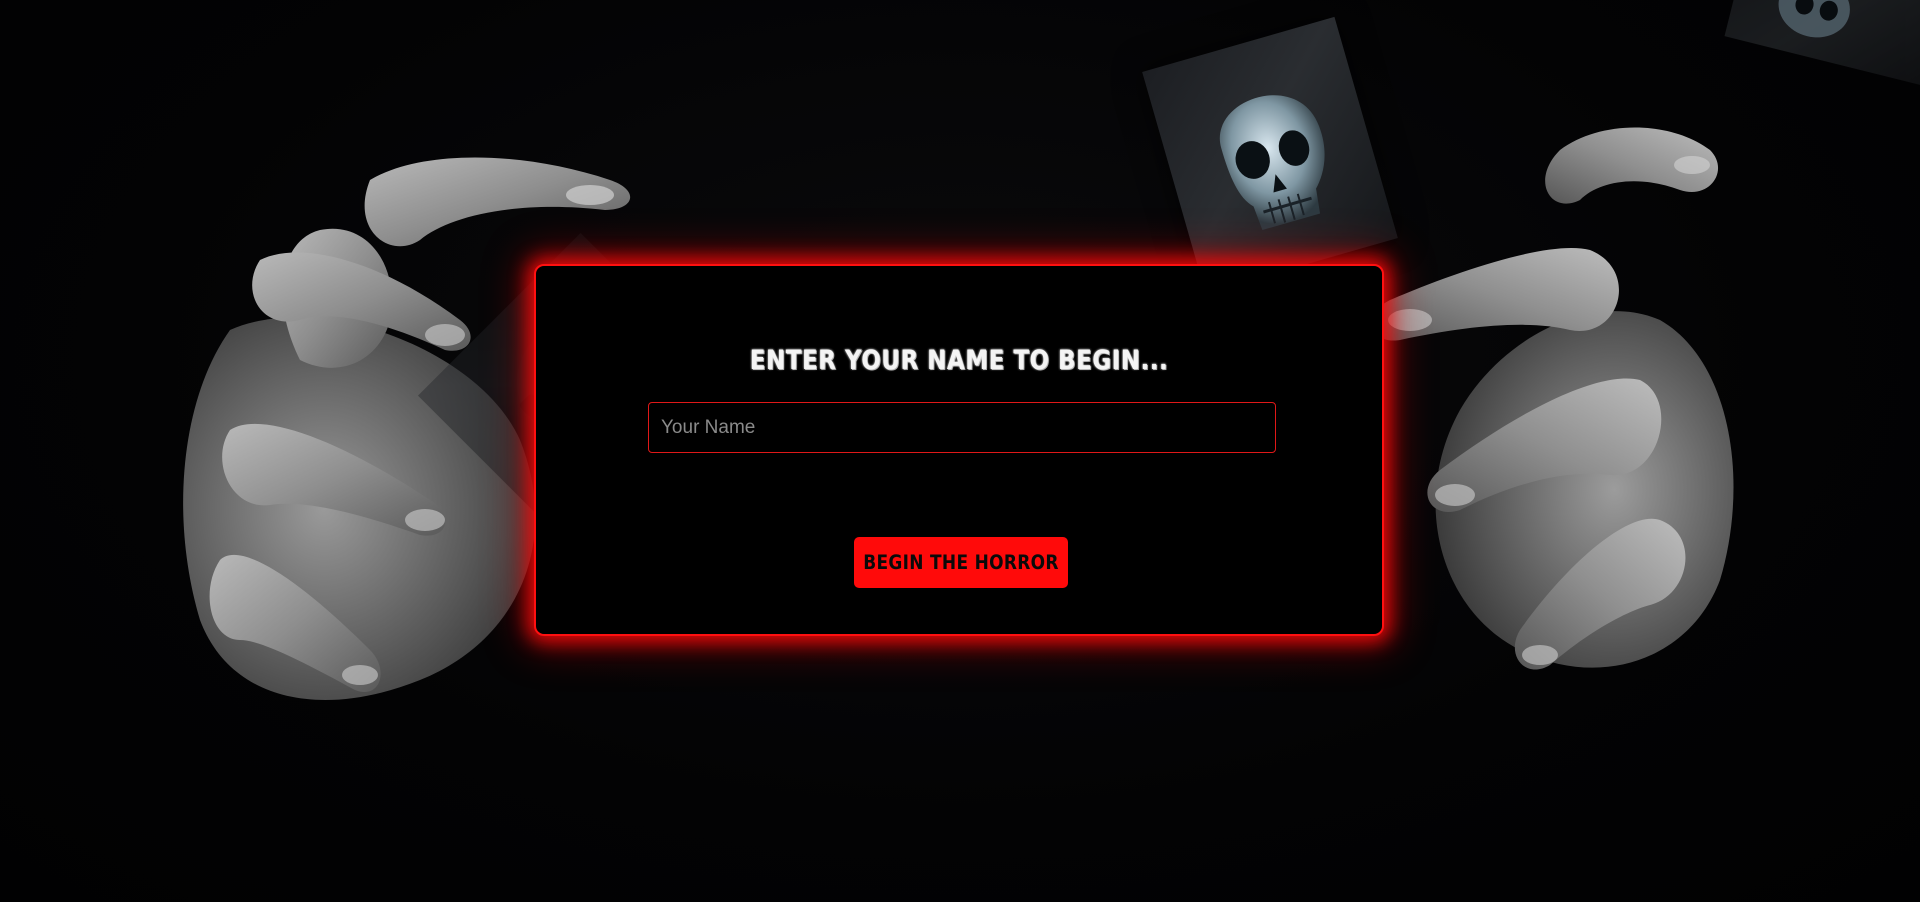 The image size is (1920, 902). What do you see at coordinates (962, 427) in the screenshot?
I see `name-input` at bounding box center [962, 427].